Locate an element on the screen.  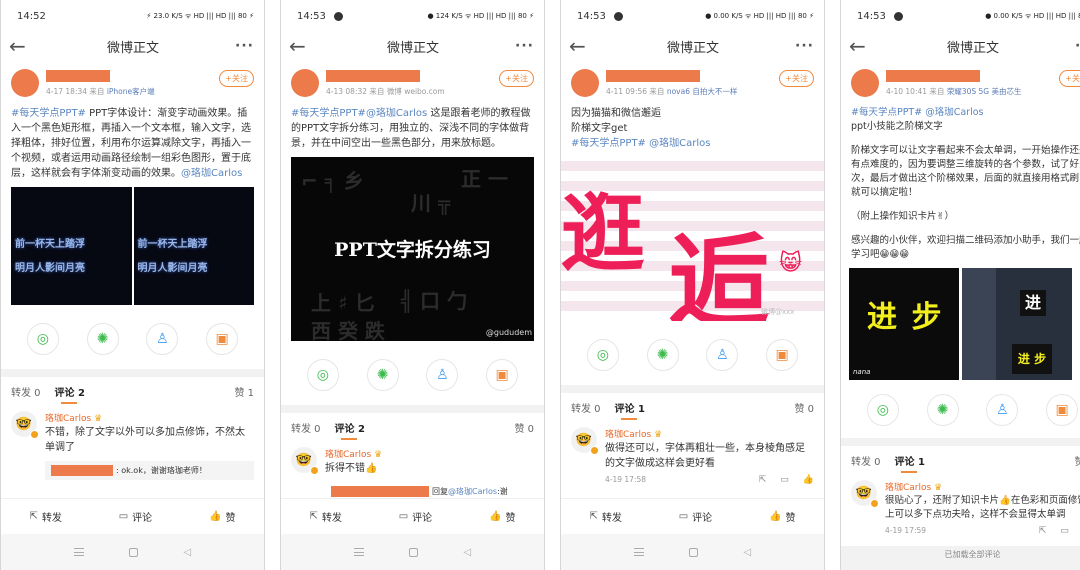
post-image-2: 进 进 步 is located at coordinates (1017, 324).